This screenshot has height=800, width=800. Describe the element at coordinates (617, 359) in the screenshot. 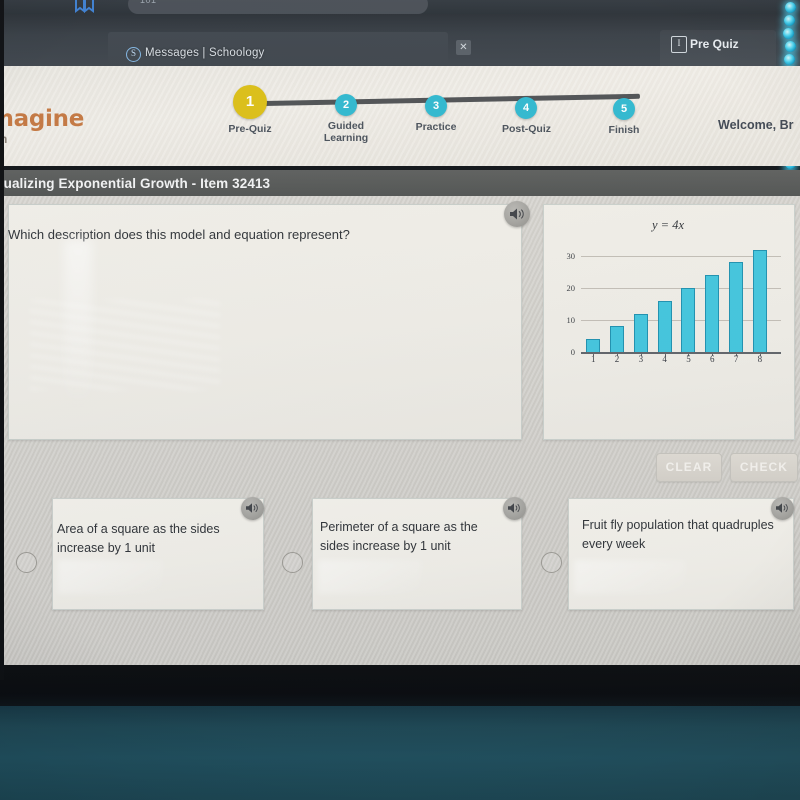

I see `x-axis-tick-label: 2` at that location.